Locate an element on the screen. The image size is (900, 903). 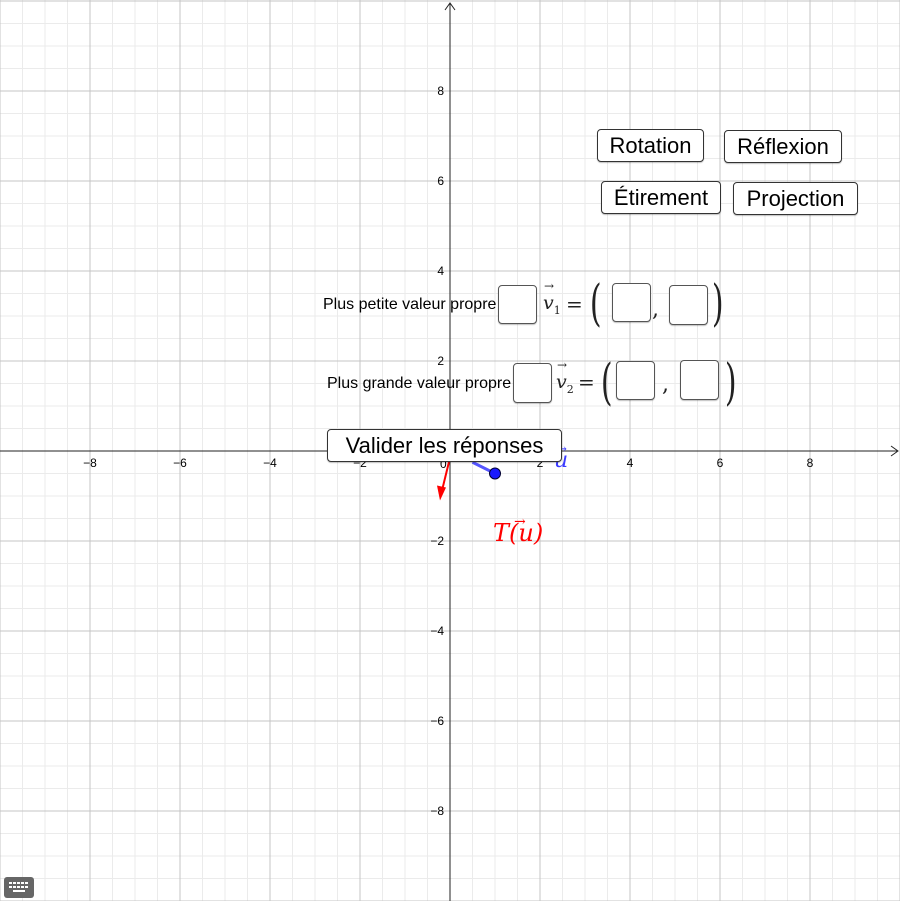
vector-u-endpoint is located at coordinates (495, 473).